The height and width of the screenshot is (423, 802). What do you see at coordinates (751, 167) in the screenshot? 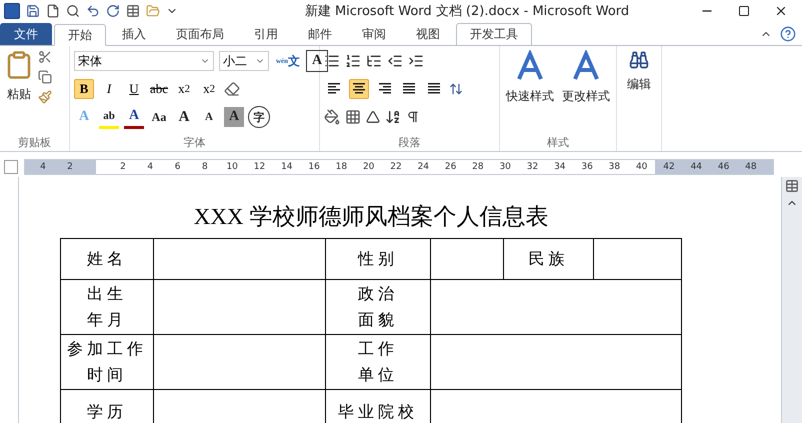
I see `ruler-number: 48` at bounding box center [751, 167].